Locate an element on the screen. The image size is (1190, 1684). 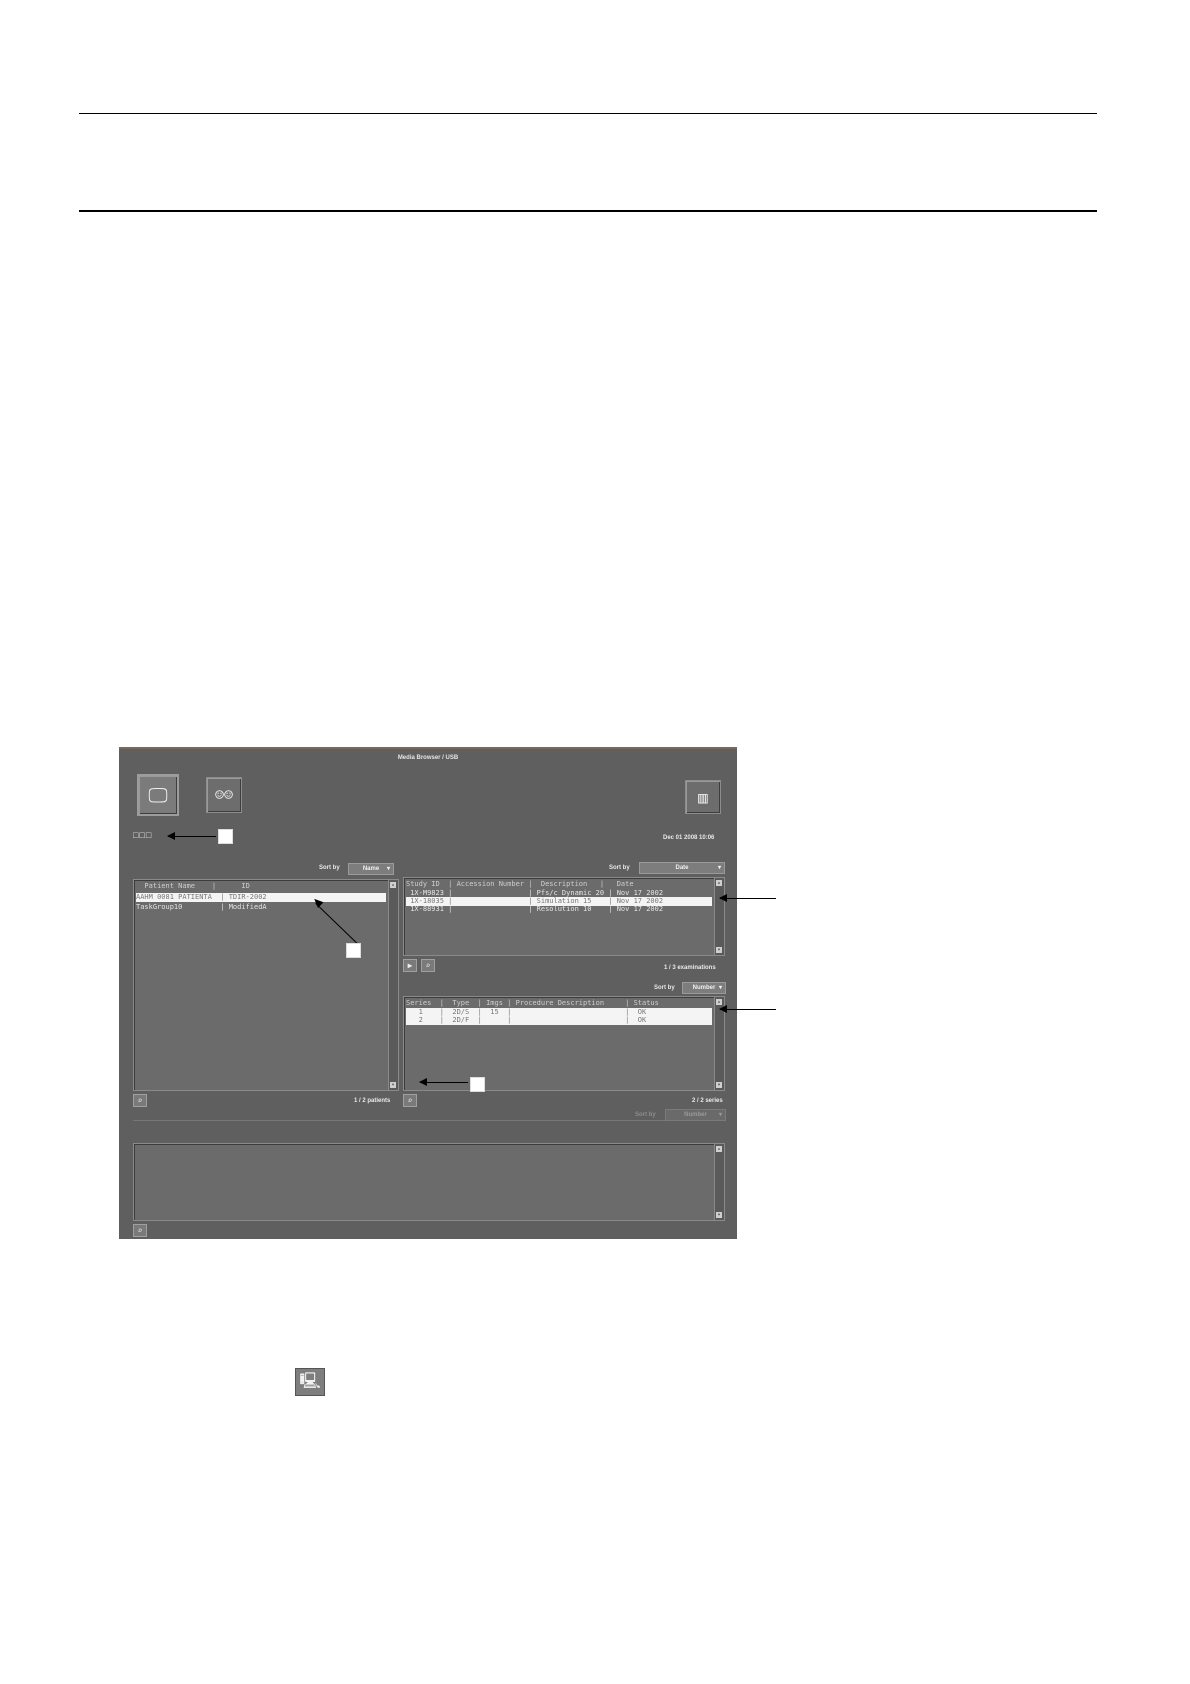
patients-group-icon: ☺☺ is located at coordinates (224, 795).